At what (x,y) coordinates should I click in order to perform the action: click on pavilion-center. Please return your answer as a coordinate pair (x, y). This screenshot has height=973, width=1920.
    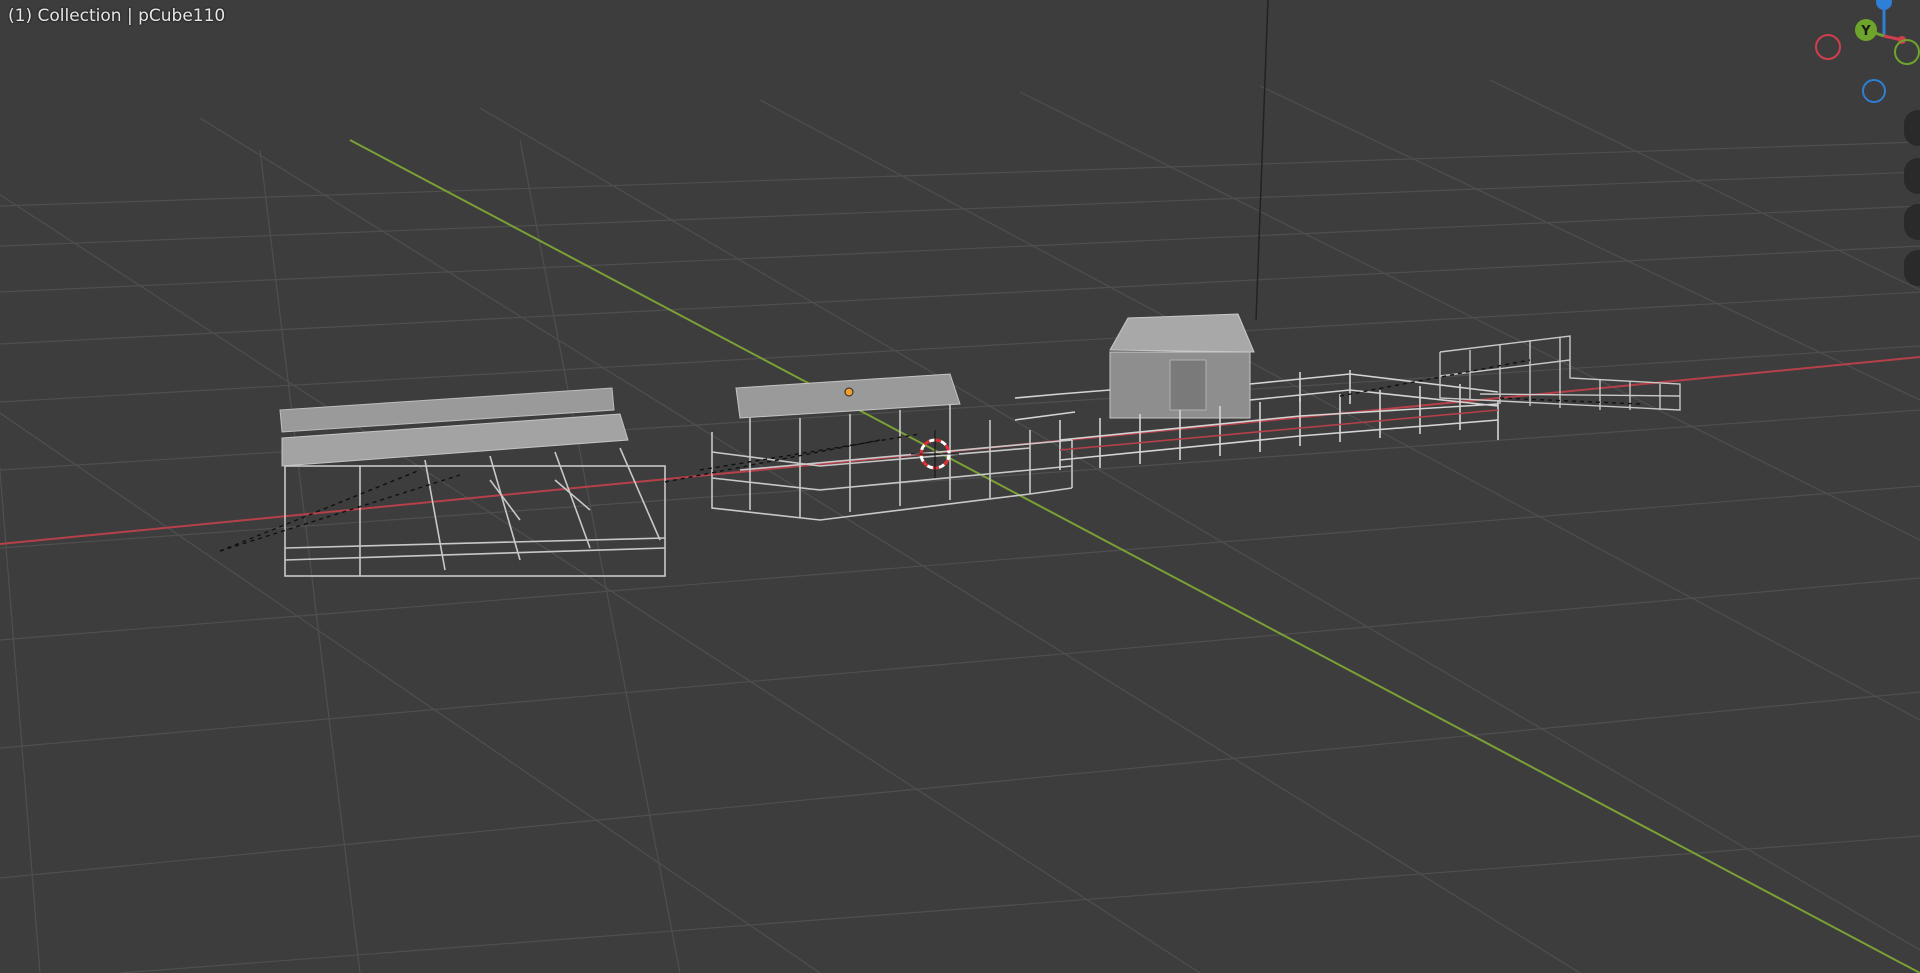
    Looking at the image, I should click on (868, 447).